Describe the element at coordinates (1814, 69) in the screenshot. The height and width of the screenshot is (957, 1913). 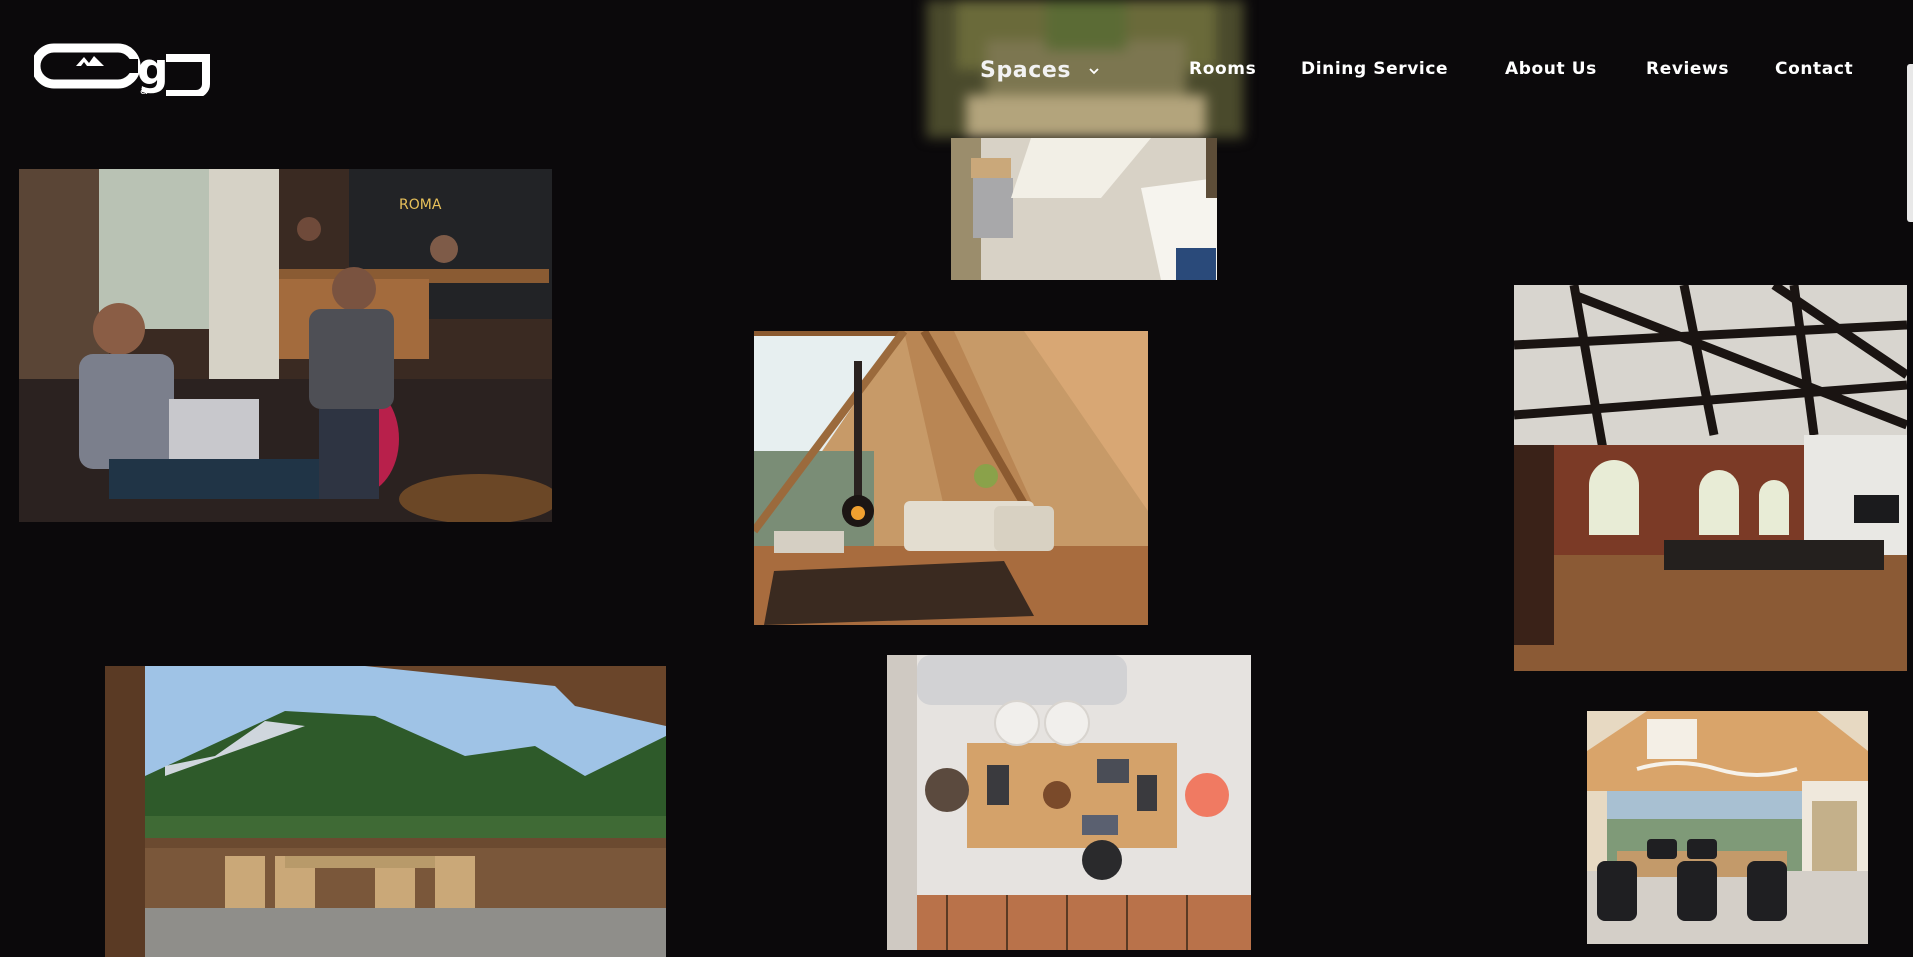
I see `nav-contact: Contact` at that location.